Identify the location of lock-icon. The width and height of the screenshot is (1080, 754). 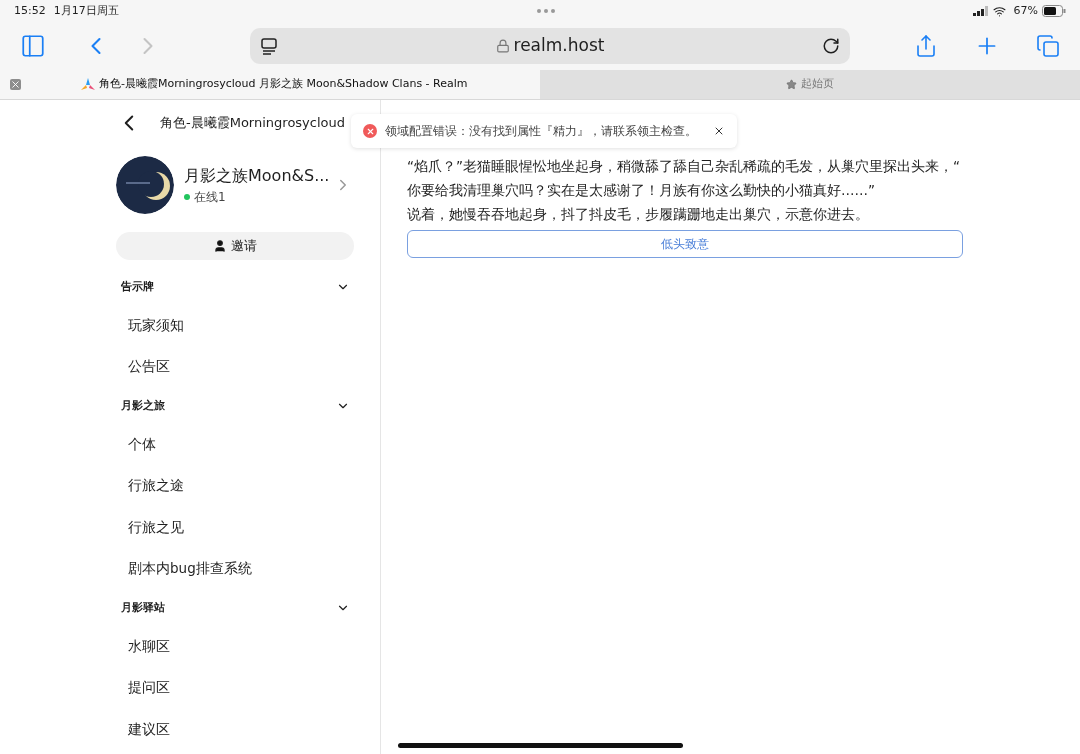
(502, 46).